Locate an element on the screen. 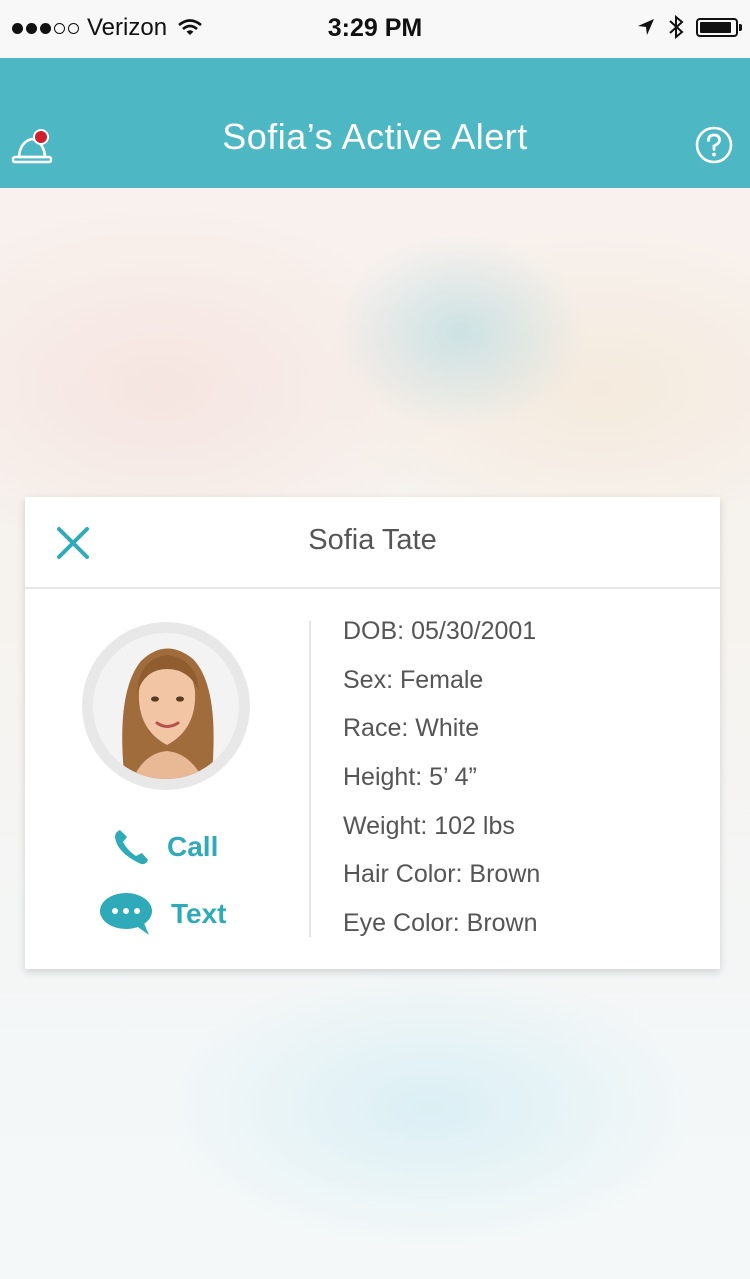  status-bar: Verizon 3:29 PM is located at coordinates (375, 29).